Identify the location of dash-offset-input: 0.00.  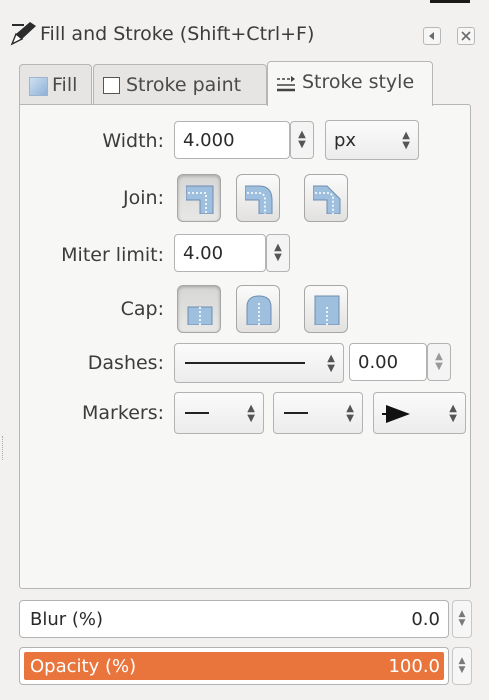
(388, 362).